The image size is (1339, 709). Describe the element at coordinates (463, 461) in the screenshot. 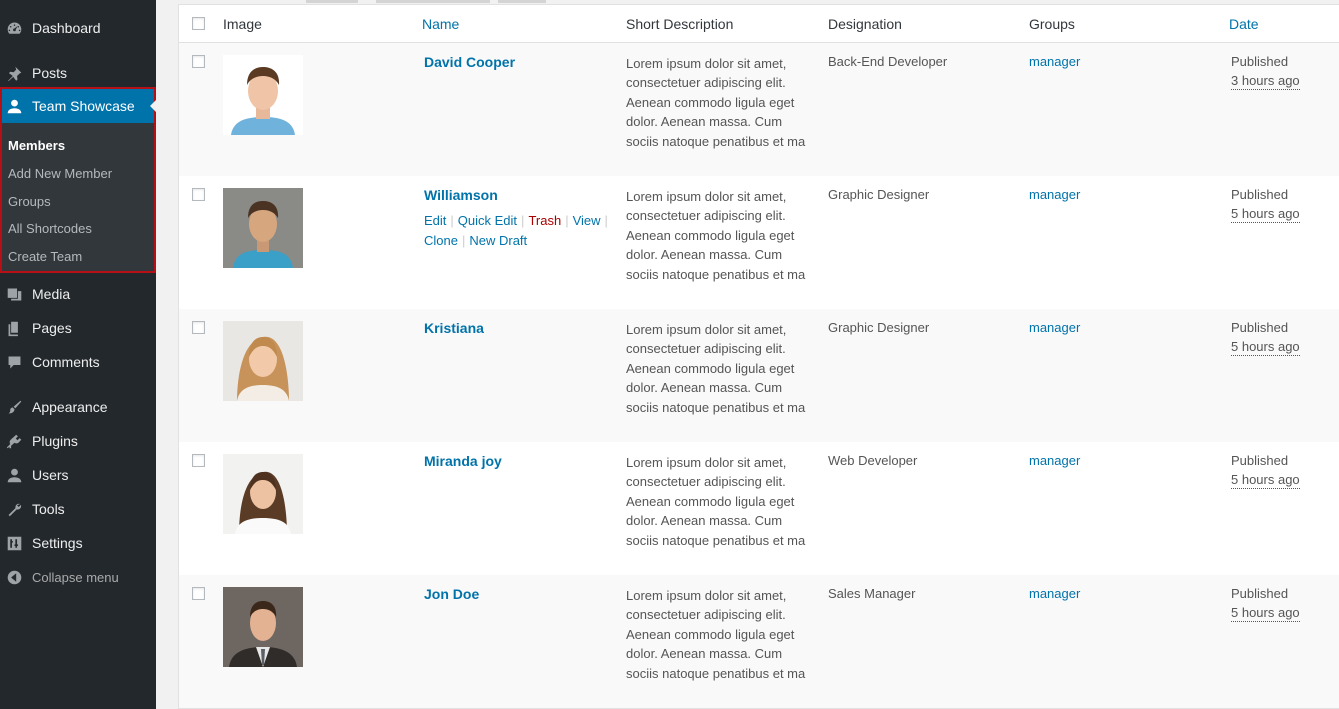

I see `member-name-link: Miranda joy` at that location.